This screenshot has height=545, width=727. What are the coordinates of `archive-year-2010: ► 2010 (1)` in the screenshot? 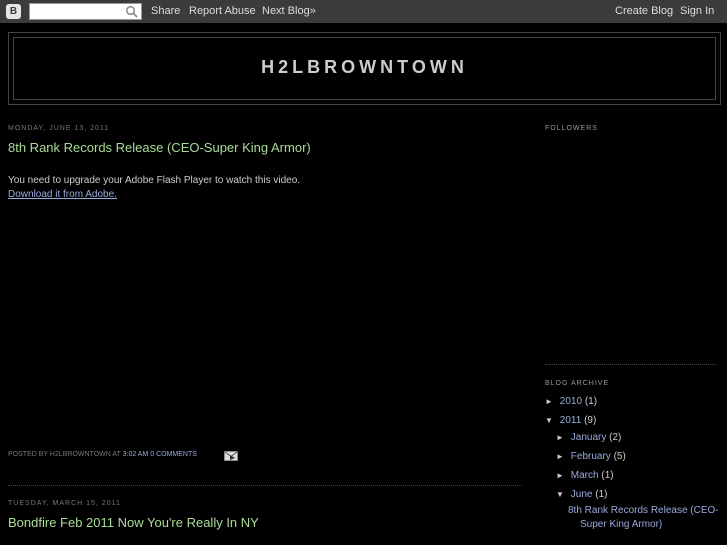 It's located at (571, 401).